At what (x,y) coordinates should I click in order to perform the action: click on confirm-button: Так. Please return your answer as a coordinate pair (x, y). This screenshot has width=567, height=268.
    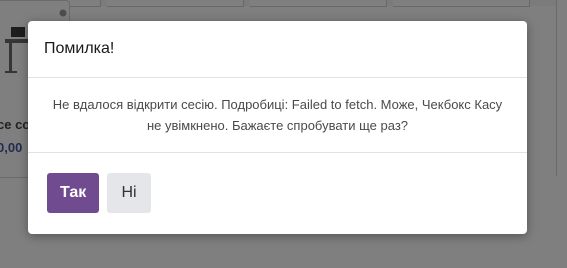
    Looking at the image, I should click on (73, 193).